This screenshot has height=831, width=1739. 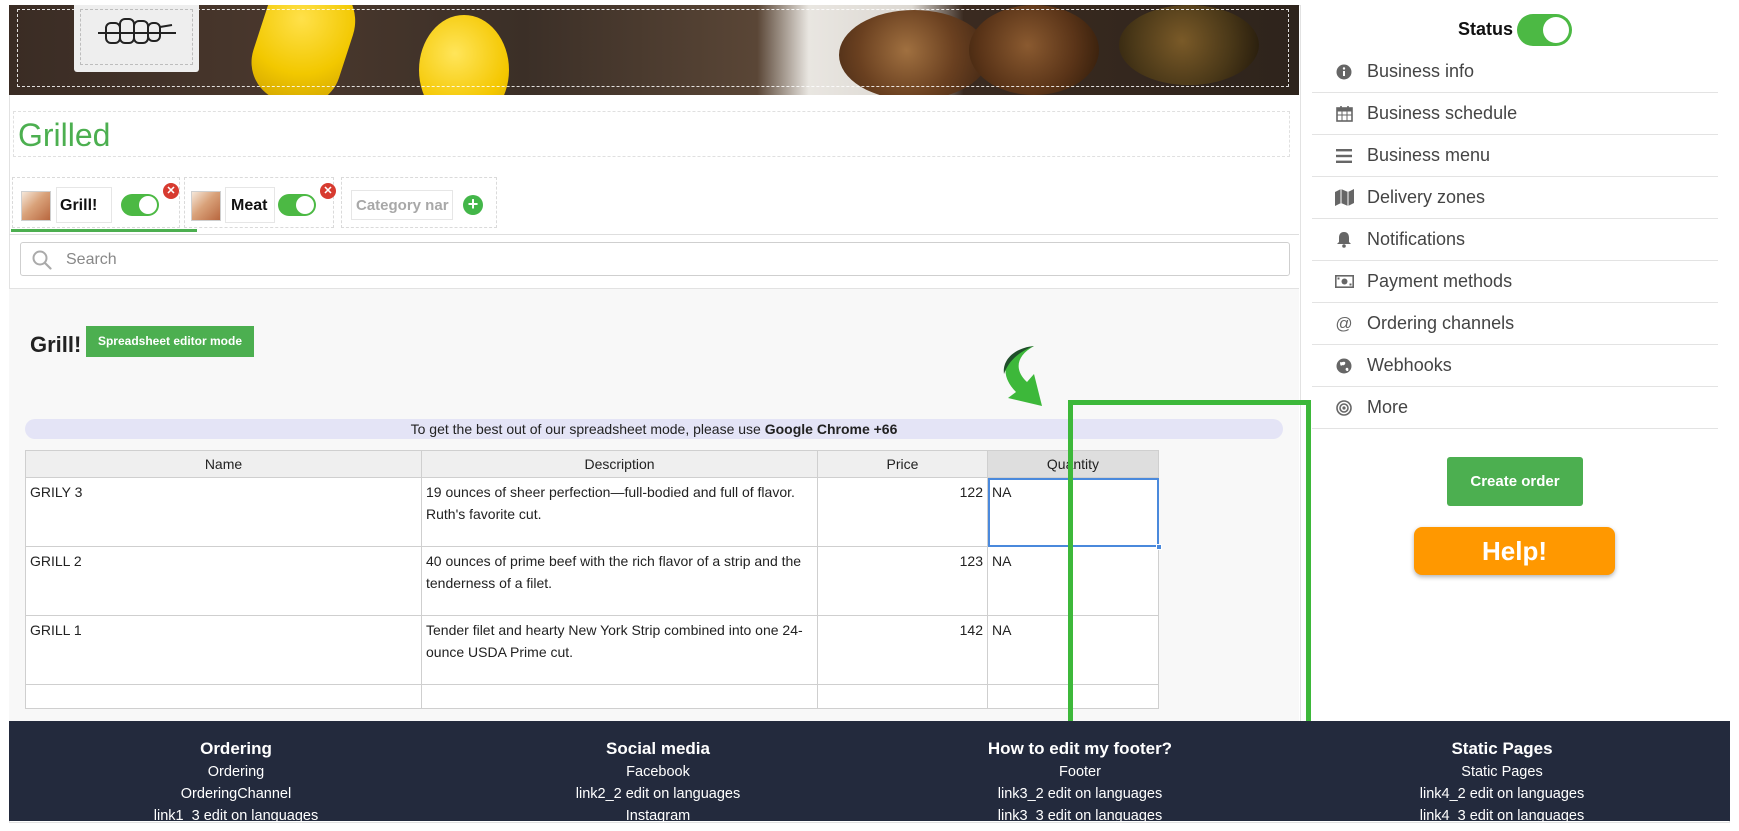 I want to click on sidebar-item-label: Business info, so click(x=1421, y=71).